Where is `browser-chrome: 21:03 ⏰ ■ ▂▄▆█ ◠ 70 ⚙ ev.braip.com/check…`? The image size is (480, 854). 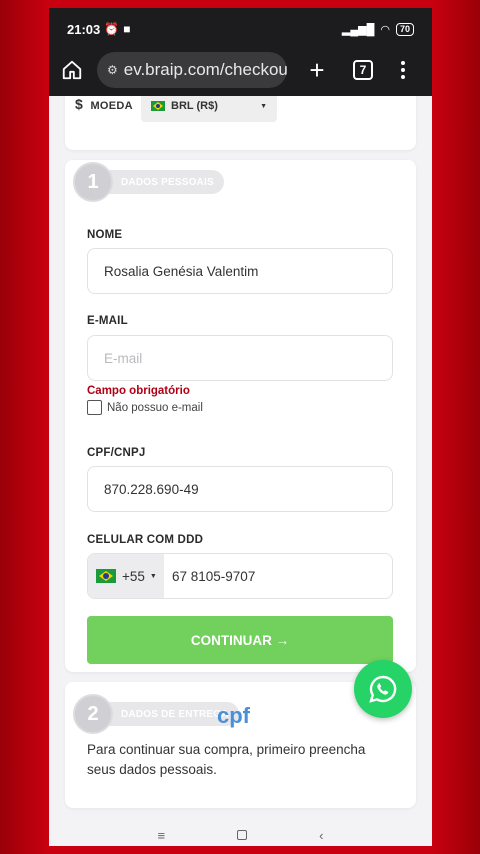 browser-chrome: 21:03 ⏰ ■ ▂▄▆█ ◠ 70 ⚙ ev.braip.com/check… is located at coordinates (240, 52).